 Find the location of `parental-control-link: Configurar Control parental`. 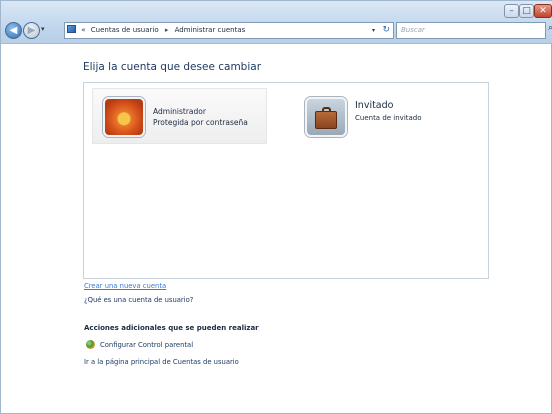

parental-control-link: Configurar Control parental is located at coordinates (139, 344).